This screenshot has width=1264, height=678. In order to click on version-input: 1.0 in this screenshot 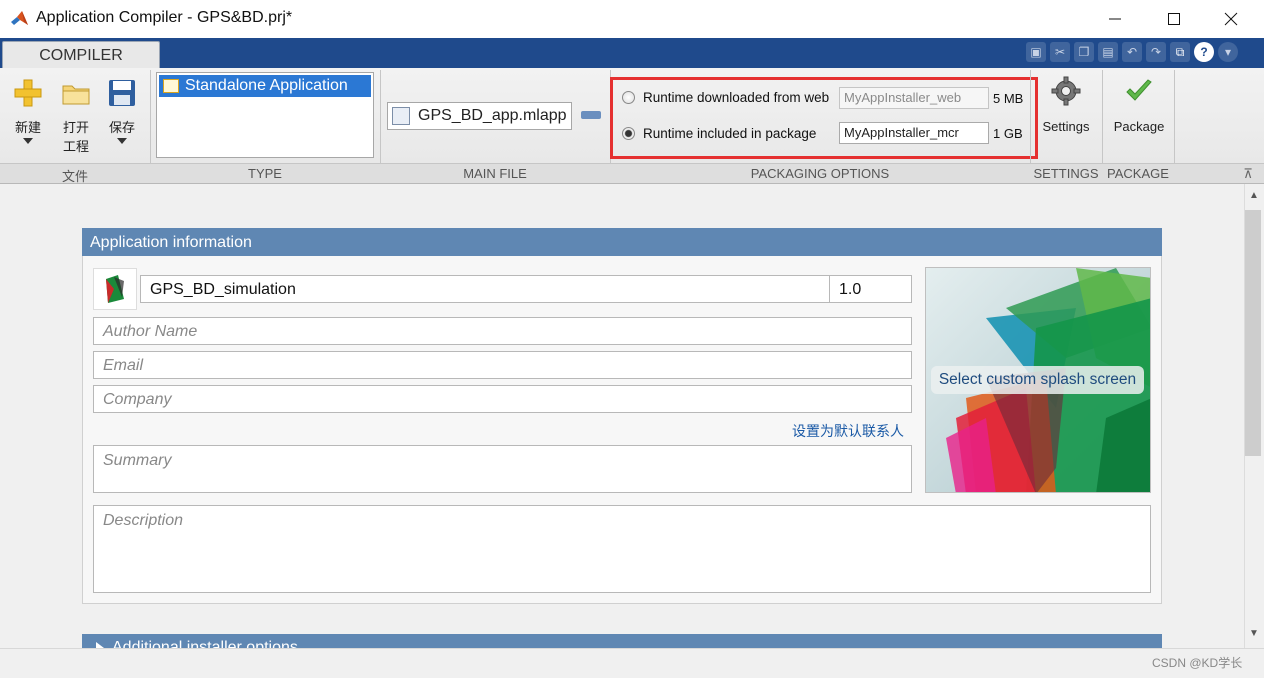, I will do `click(870, 289)`.